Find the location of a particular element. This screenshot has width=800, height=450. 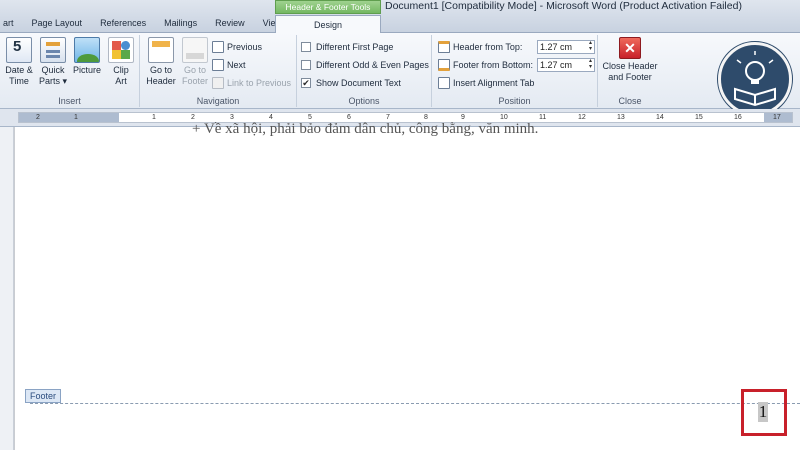

ruler-tick: 13 is located at coordinates (621, 117).